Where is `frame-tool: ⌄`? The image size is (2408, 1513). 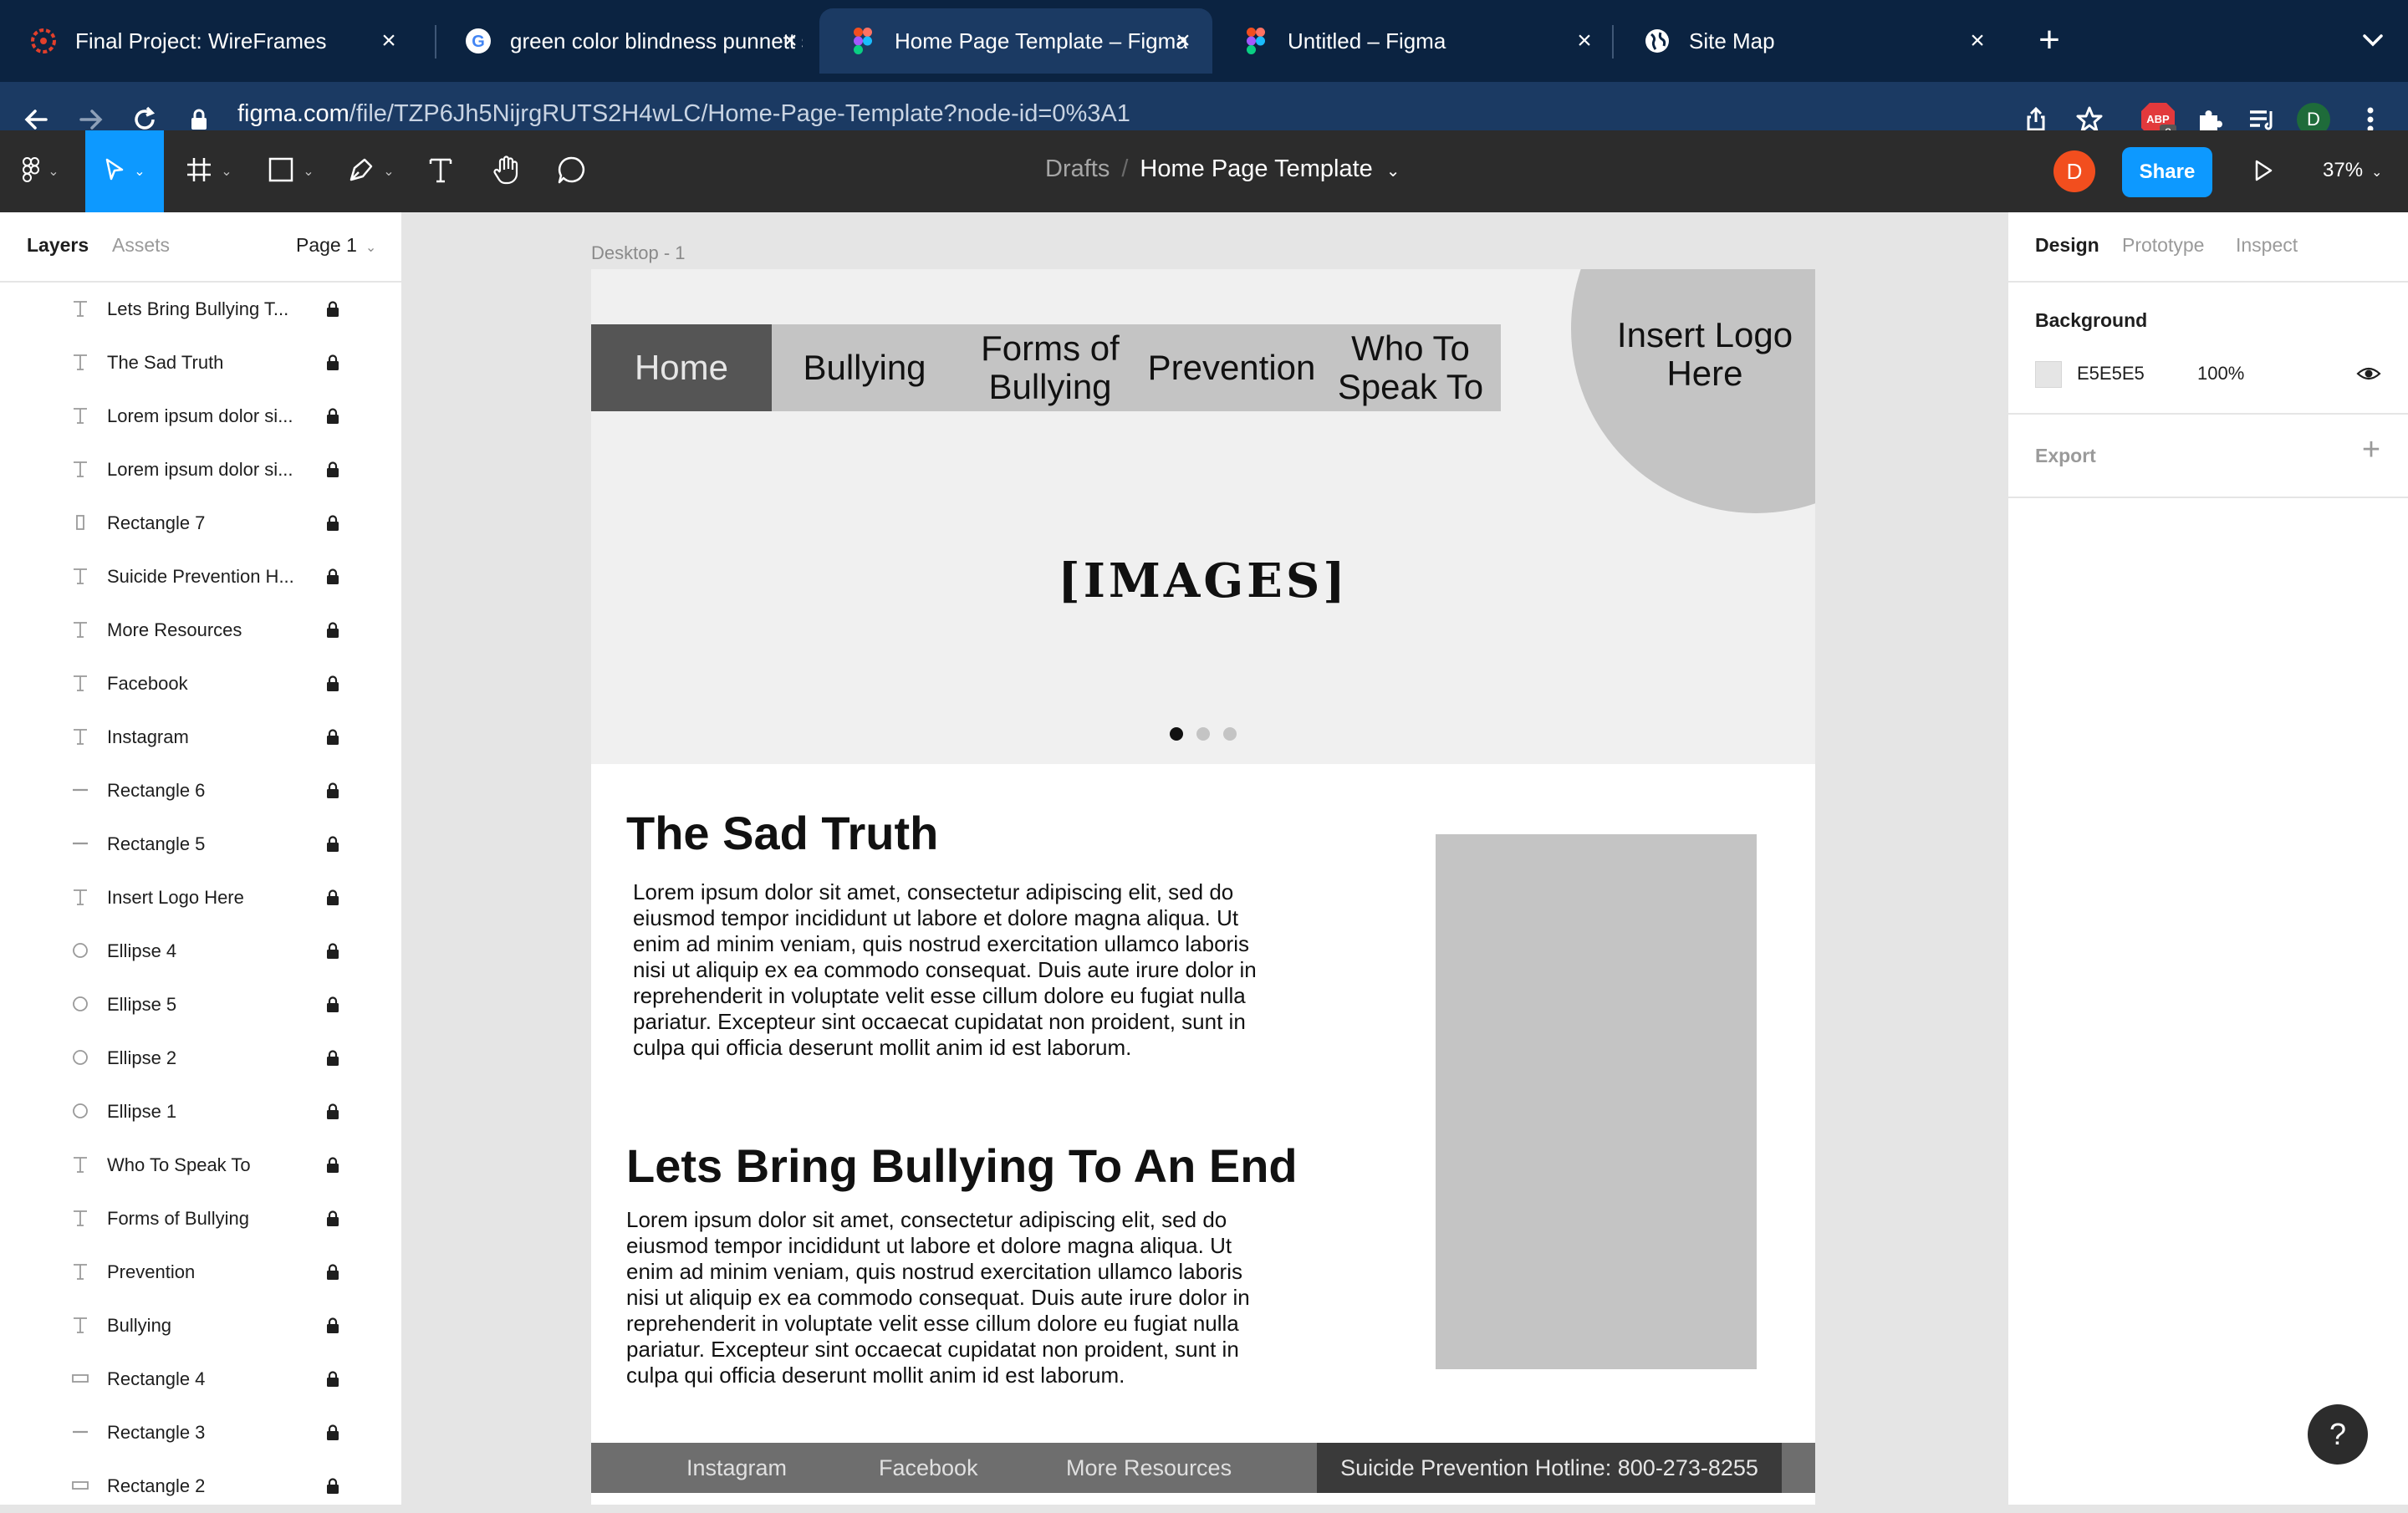 frame-tool: ⌄ is located at coordinates (209, 171).